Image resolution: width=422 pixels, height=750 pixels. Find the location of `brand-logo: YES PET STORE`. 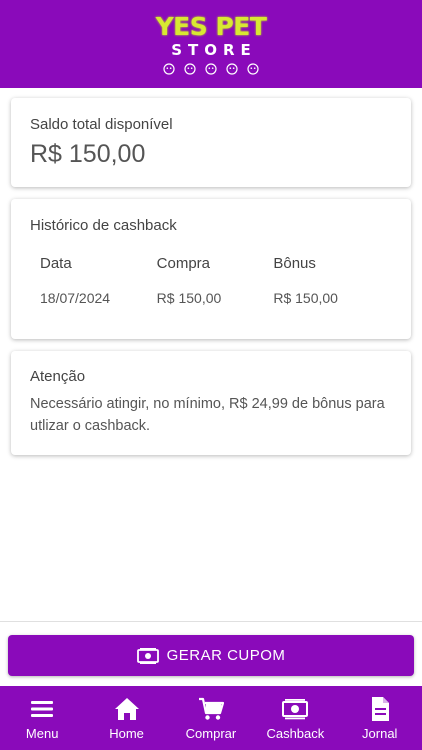

brand-logo: YES PET STORE is located at coordinates (211, 43).